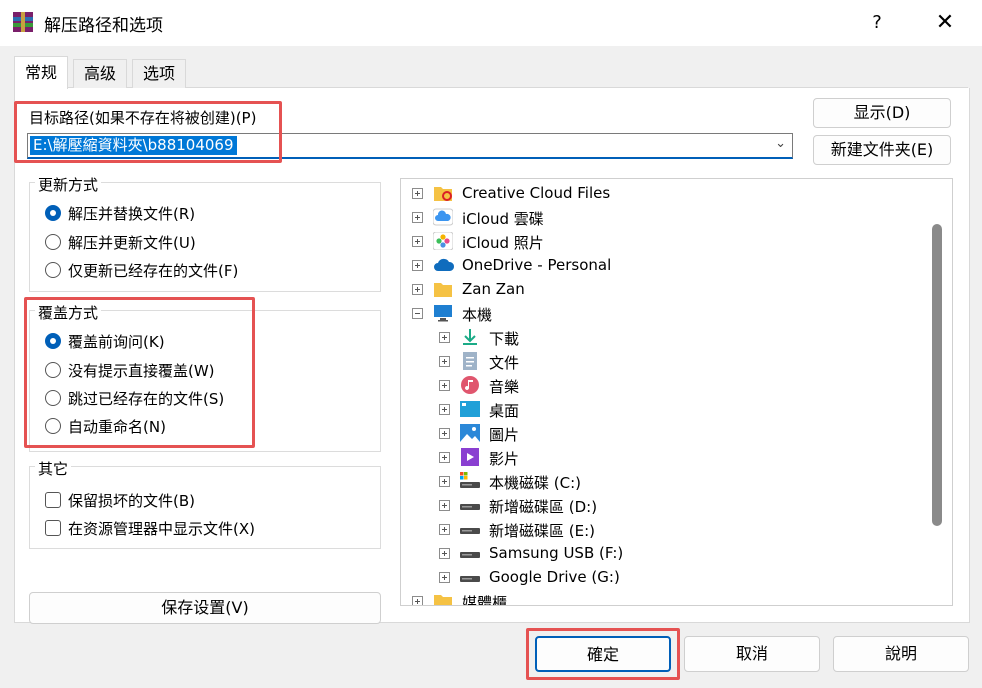 The width and height of the screenshot is (982, 688). I want to click on tree-item-label: OneDrive - Personal, so click(537, 265).